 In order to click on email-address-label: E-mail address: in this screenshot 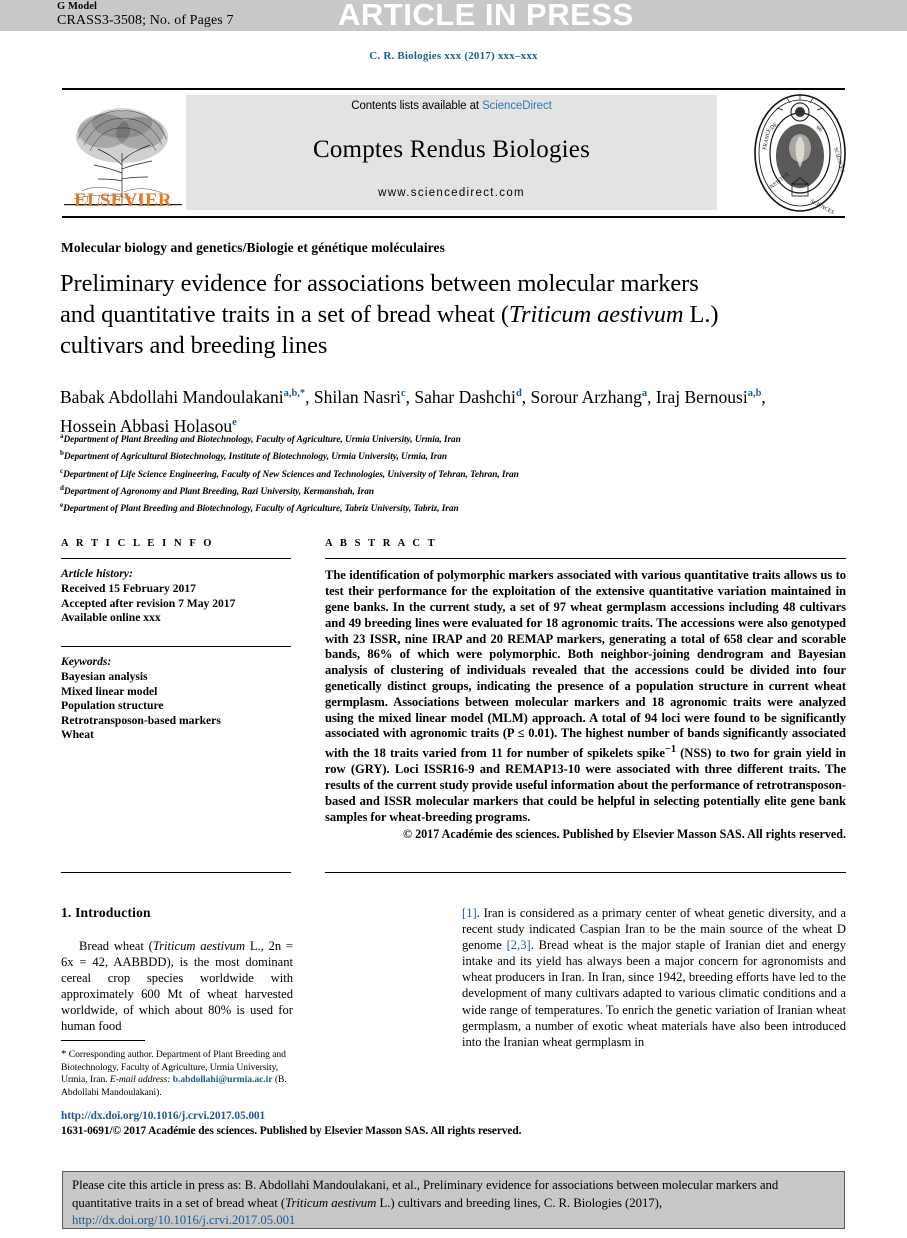, I will do `click(140, 1080)`.